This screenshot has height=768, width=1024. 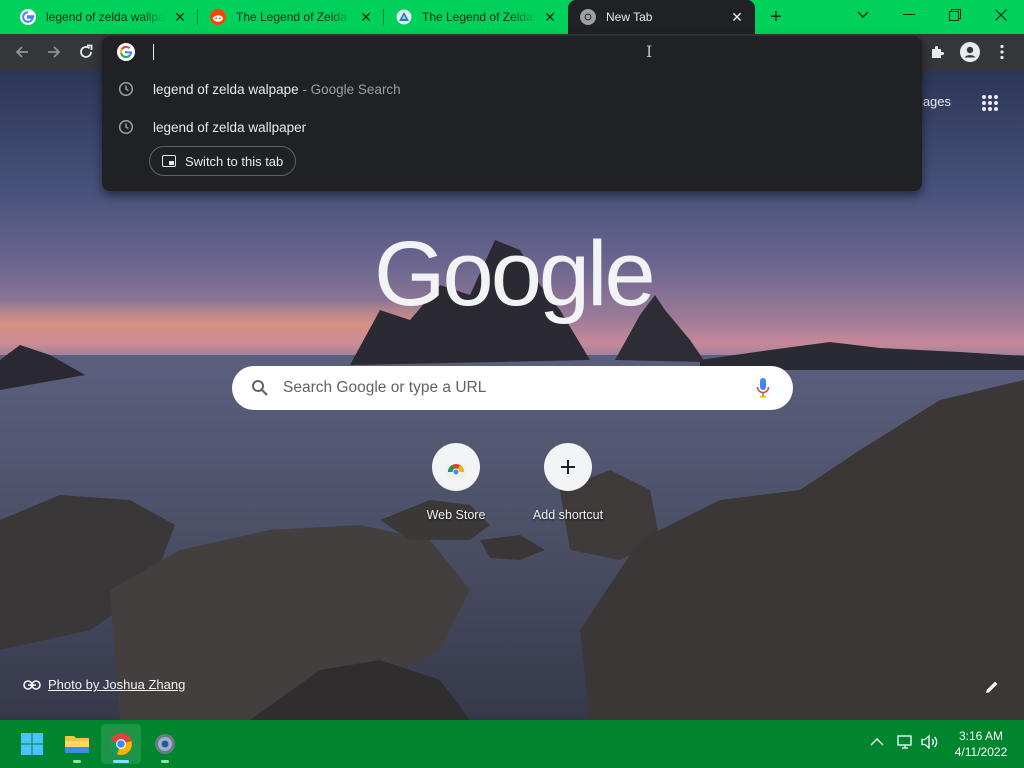 I want to click on tab-title: legend of zelda wallpape, so click(x=106, y=17).